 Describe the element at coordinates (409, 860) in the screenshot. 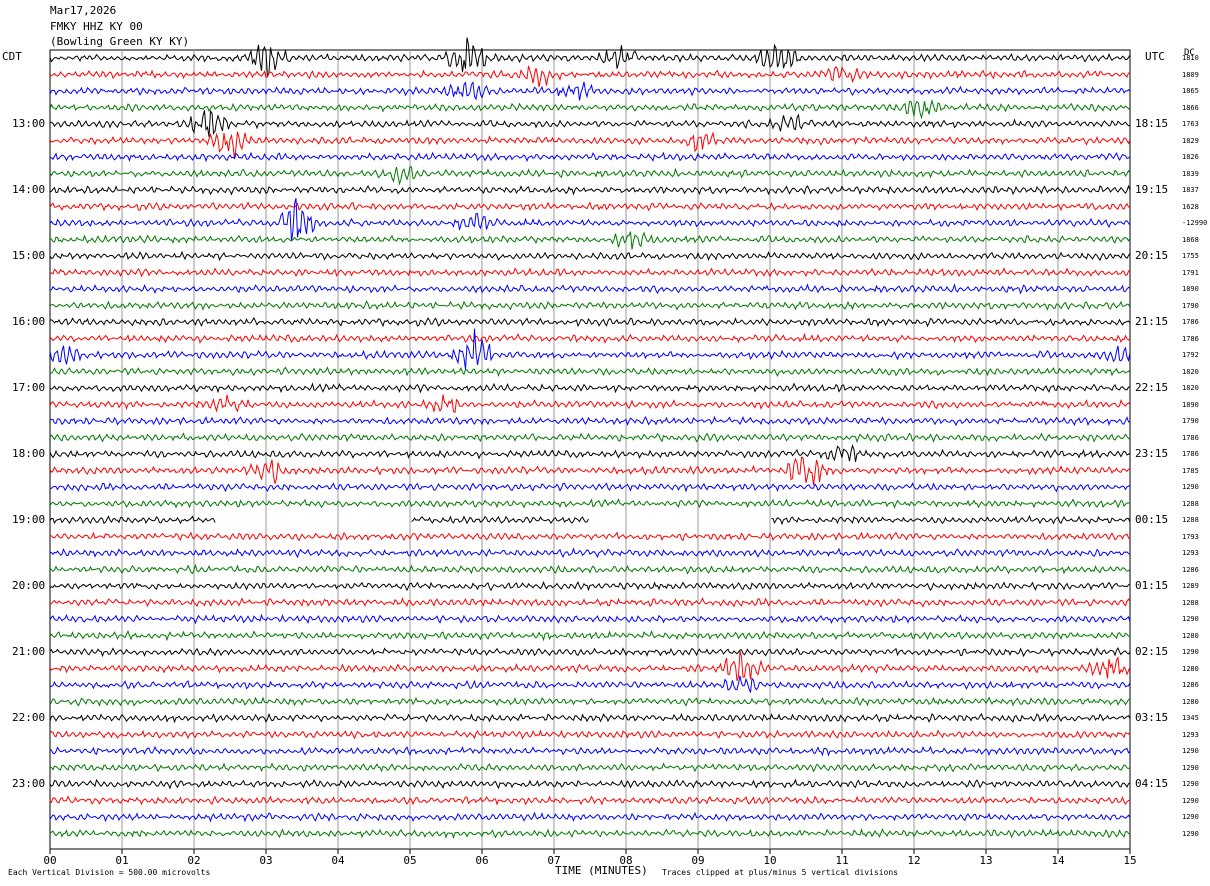

I see `x-tick-label: 05` at that location.